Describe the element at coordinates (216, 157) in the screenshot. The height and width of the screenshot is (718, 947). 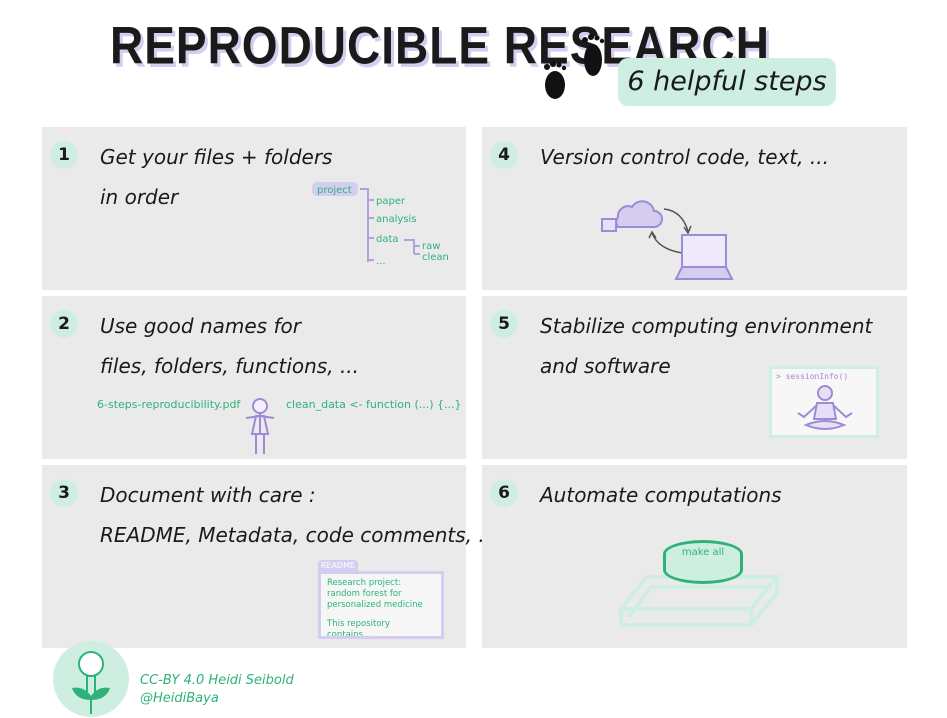
I see `step-title-line1: Get your files + folders` at that location.